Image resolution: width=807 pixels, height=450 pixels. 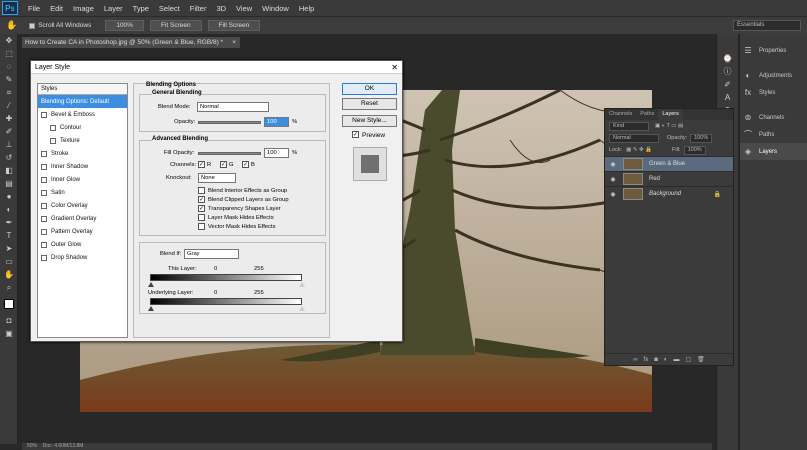 I want to click on tab-layers: Layers, so click(x=670, y=114).